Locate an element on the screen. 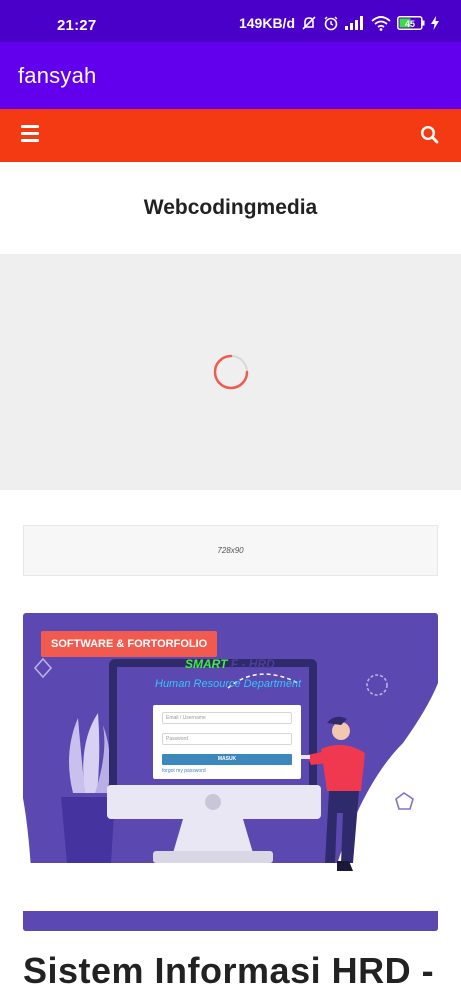  search-icon is located at coordinates (430, 135).